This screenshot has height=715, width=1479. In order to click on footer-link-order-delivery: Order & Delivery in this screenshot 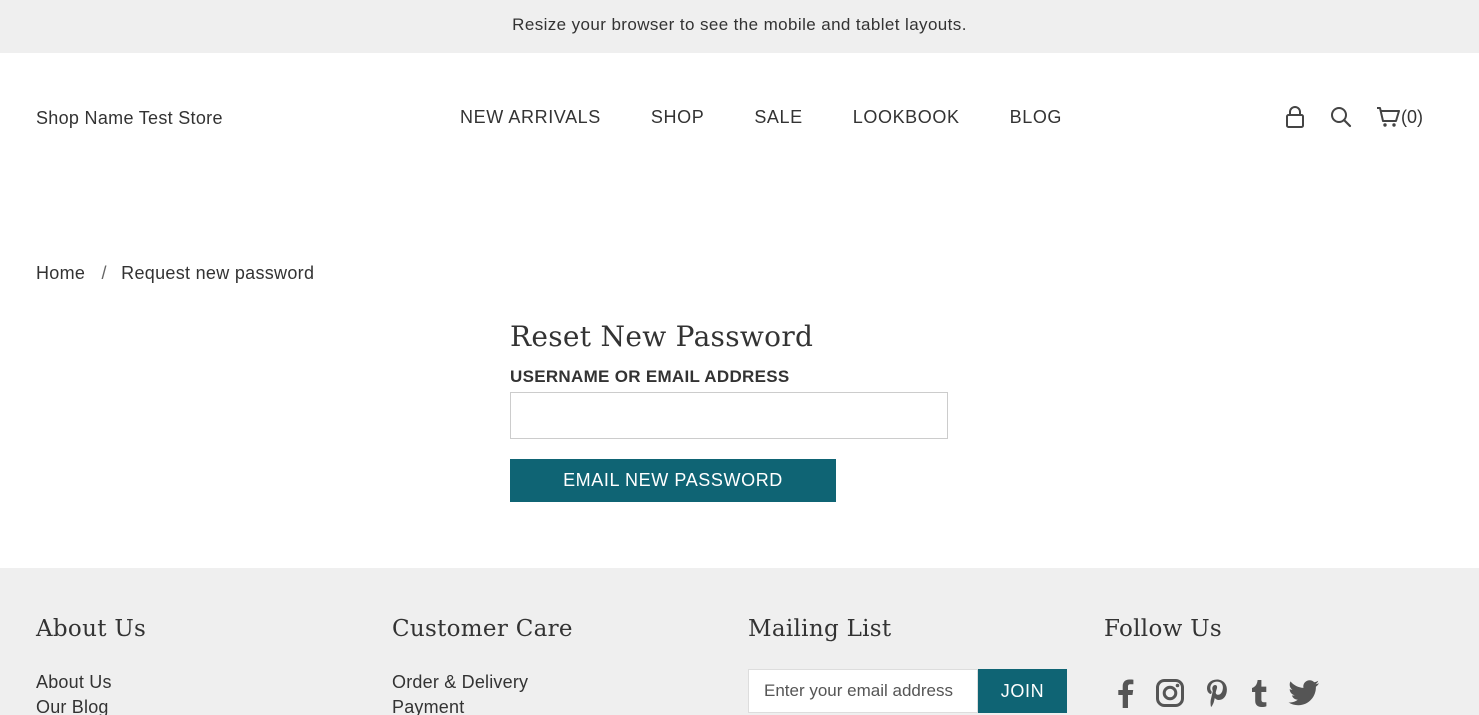, I will do `click(460, 682)`.